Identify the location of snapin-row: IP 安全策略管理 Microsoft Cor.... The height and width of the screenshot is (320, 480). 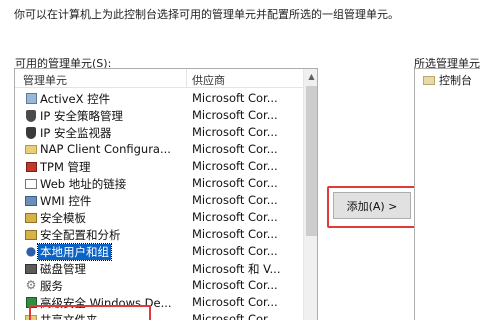
(159, 115).